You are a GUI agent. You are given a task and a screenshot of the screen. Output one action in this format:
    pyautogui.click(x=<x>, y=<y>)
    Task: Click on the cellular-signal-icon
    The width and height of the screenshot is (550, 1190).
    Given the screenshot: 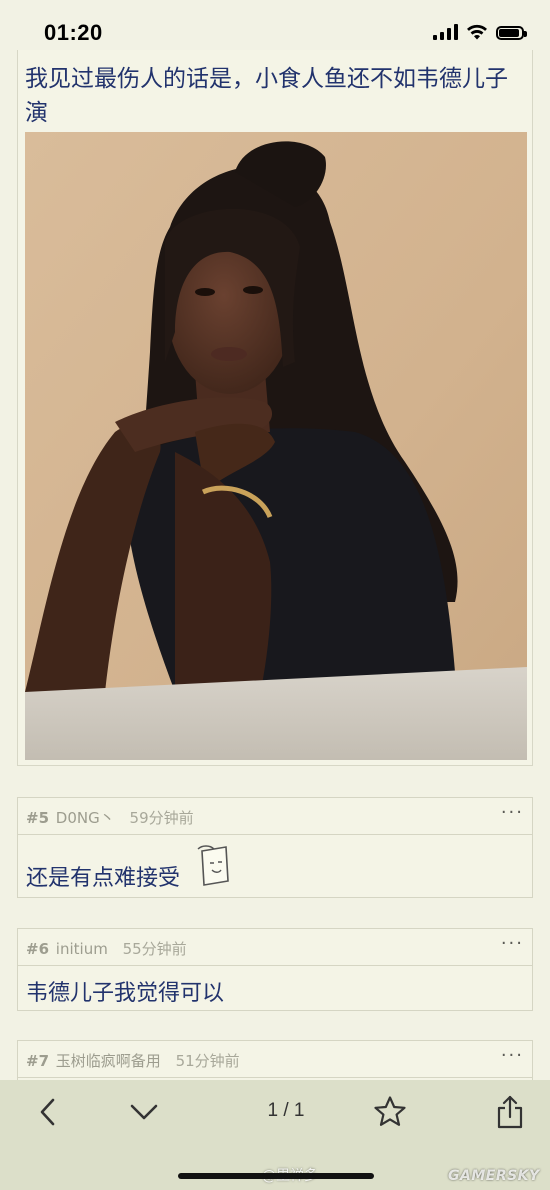 What is the action you would take?
    pyautogui.click(x=445, y=32)
    